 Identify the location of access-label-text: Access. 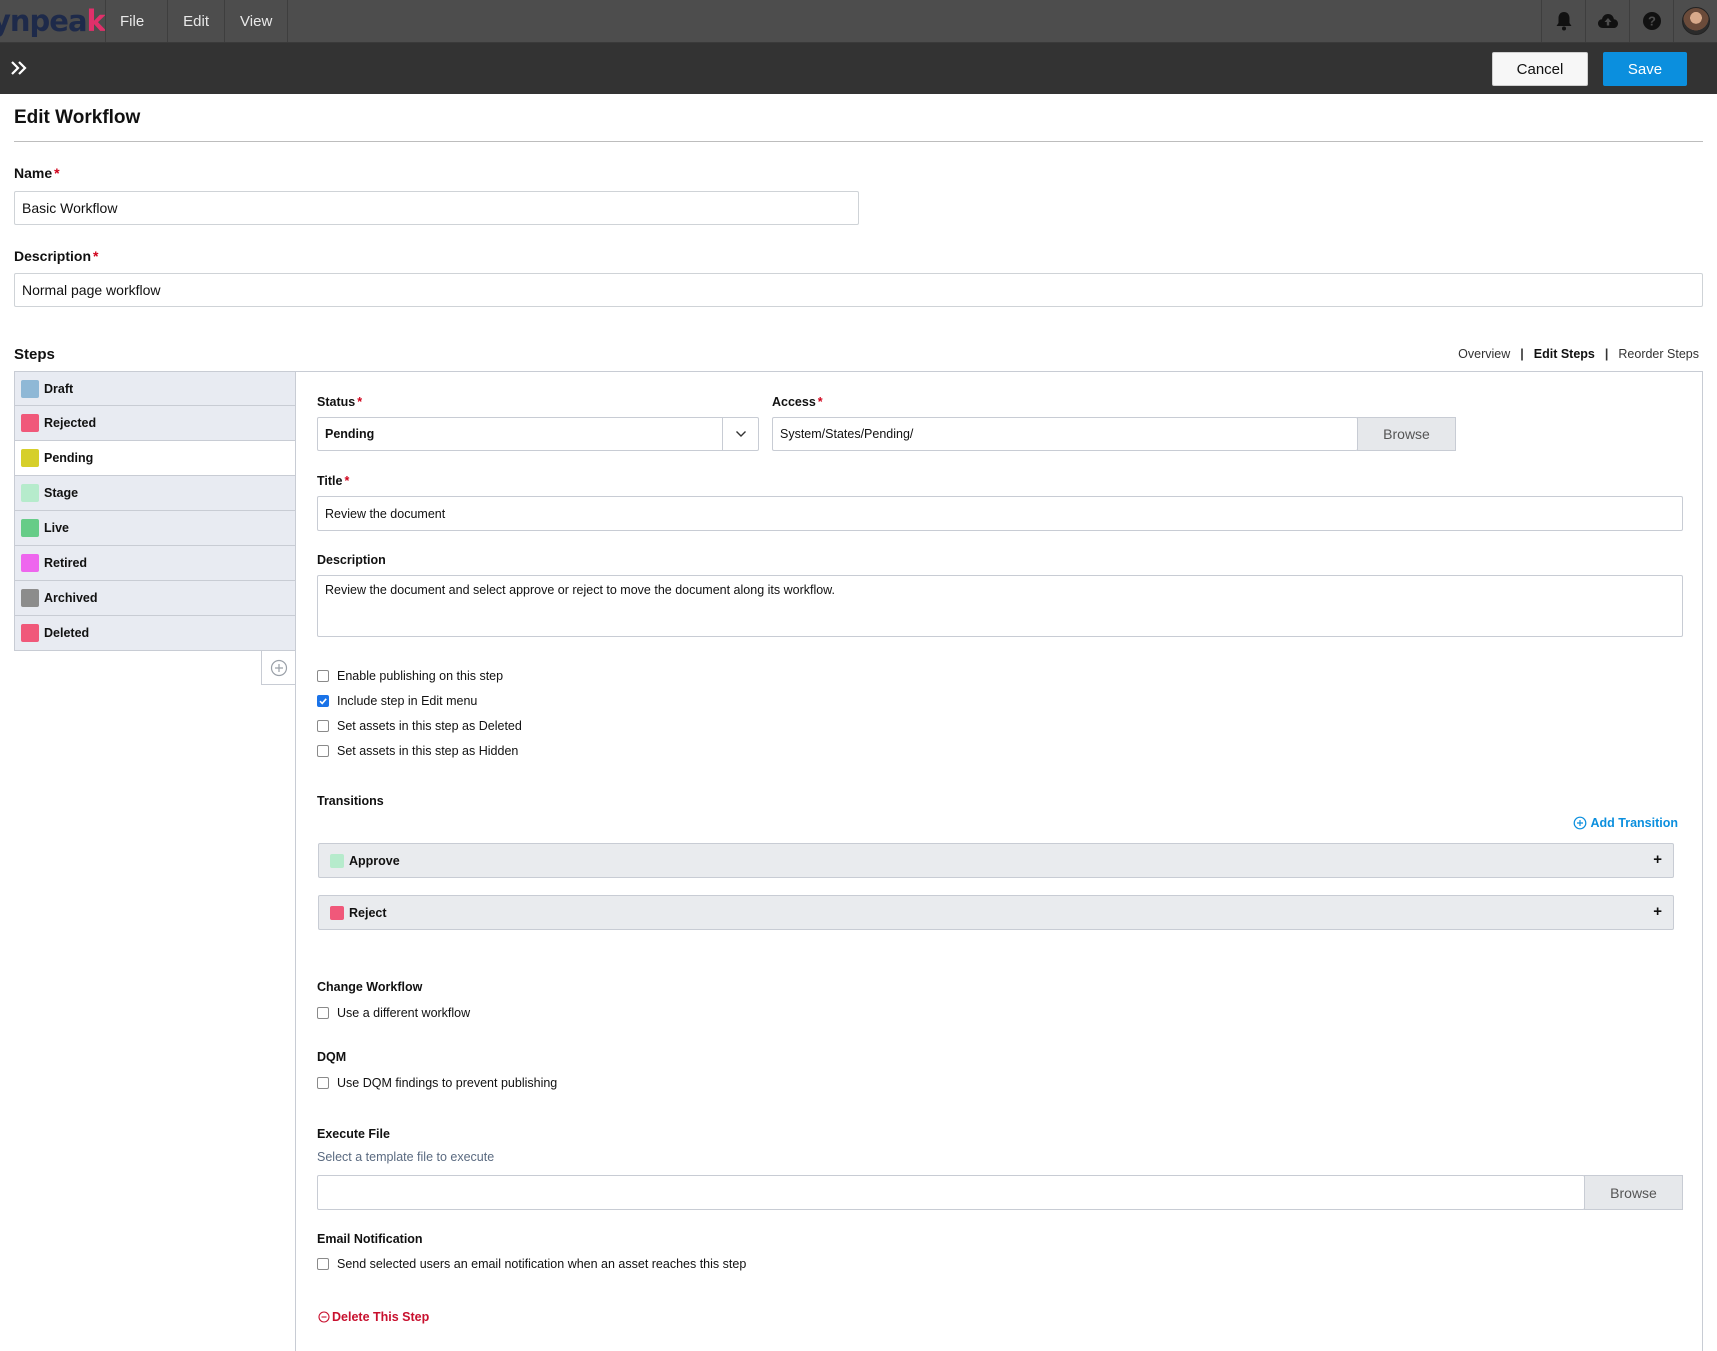
(794, 402).